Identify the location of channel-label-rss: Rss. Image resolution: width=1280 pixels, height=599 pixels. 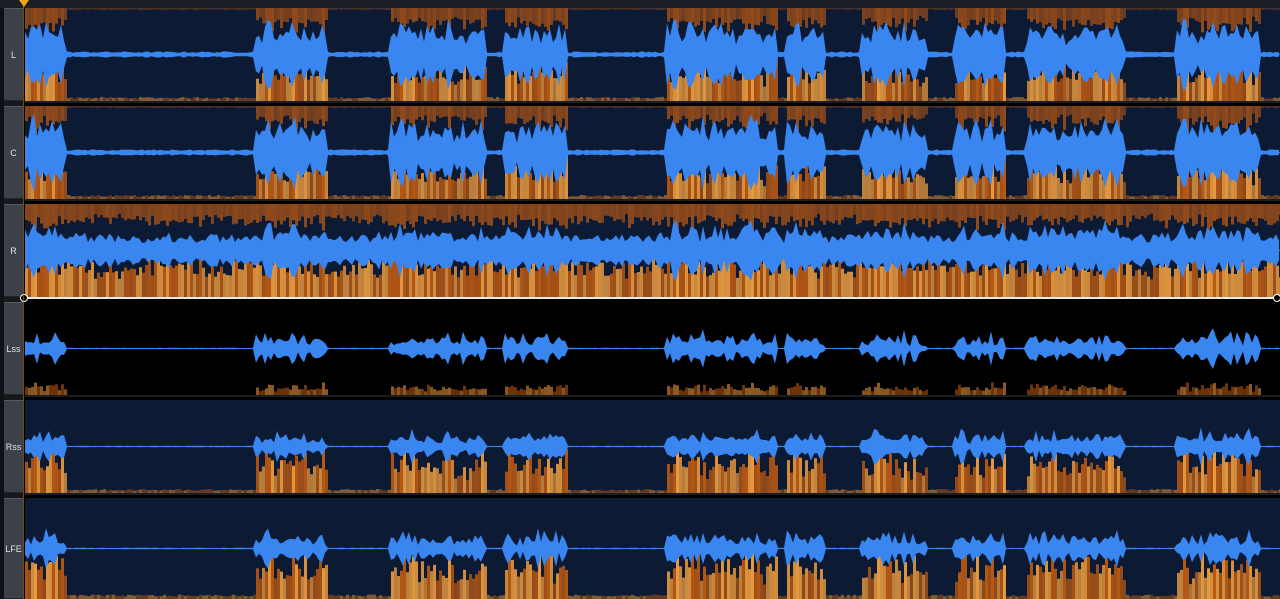
(13, 446).